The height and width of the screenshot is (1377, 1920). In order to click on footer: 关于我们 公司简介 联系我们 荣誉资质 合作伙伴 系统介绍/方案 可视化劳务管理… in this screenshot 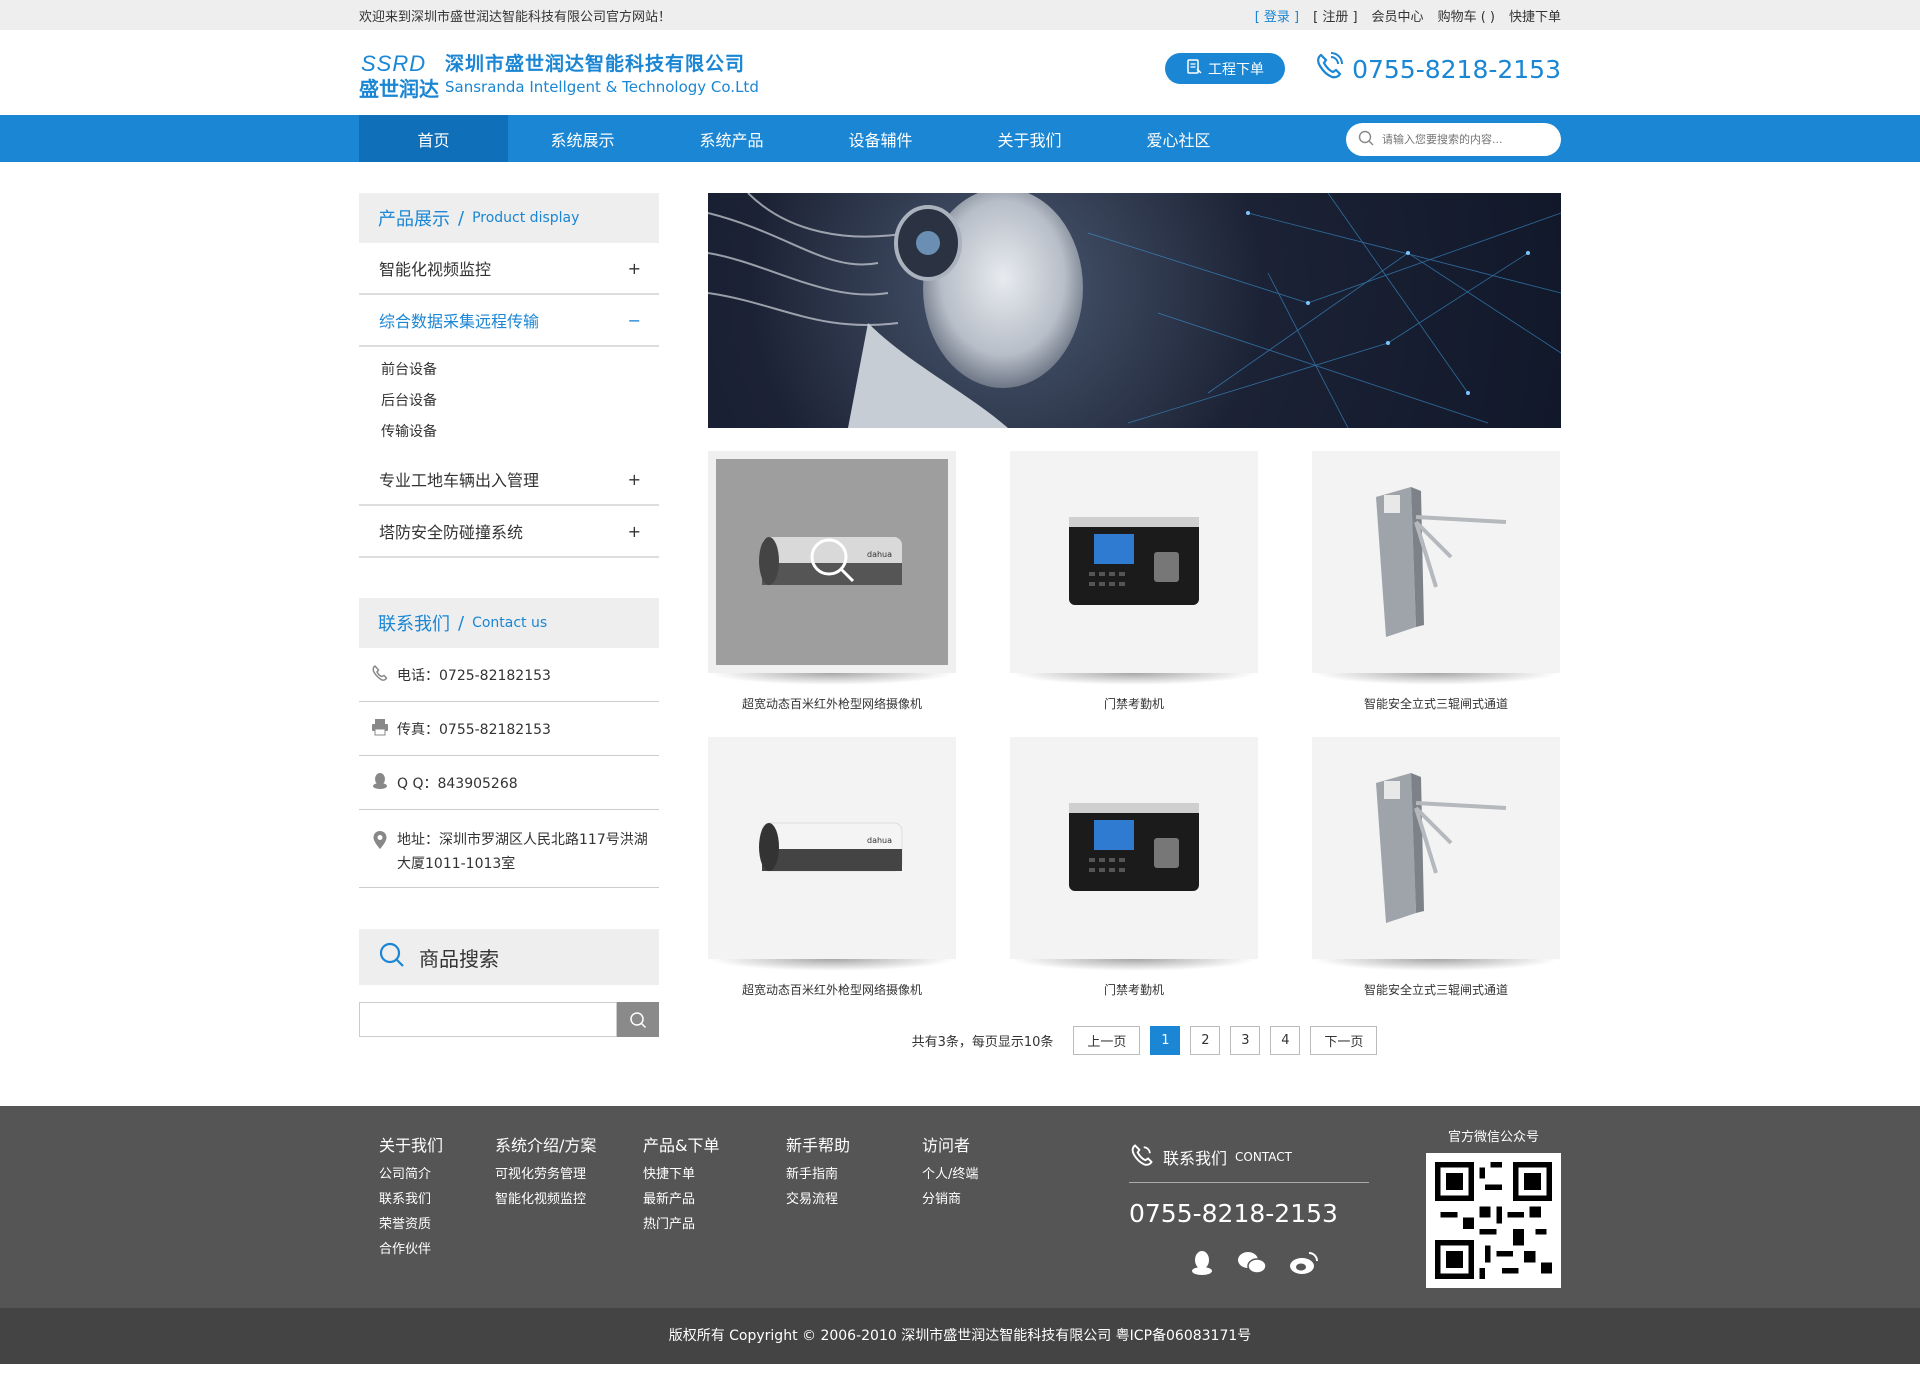, I will do `click(960, 1207)`.